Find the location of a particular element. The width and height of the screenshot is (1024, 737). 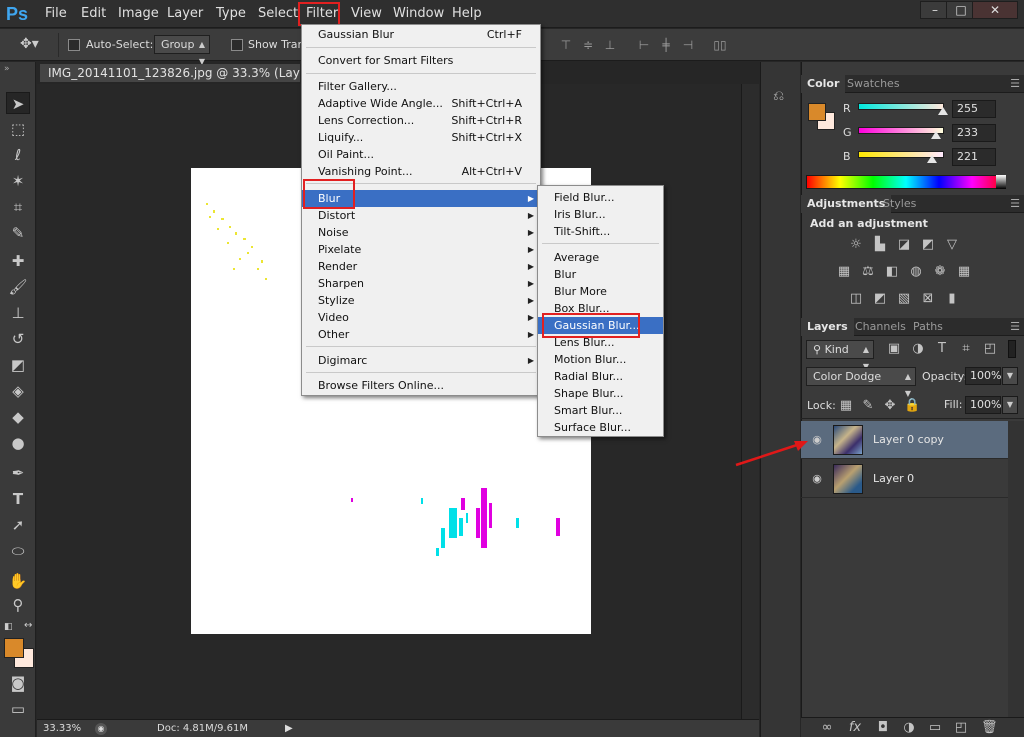

tab-layers: Layers is located at coordinates (827, 327).